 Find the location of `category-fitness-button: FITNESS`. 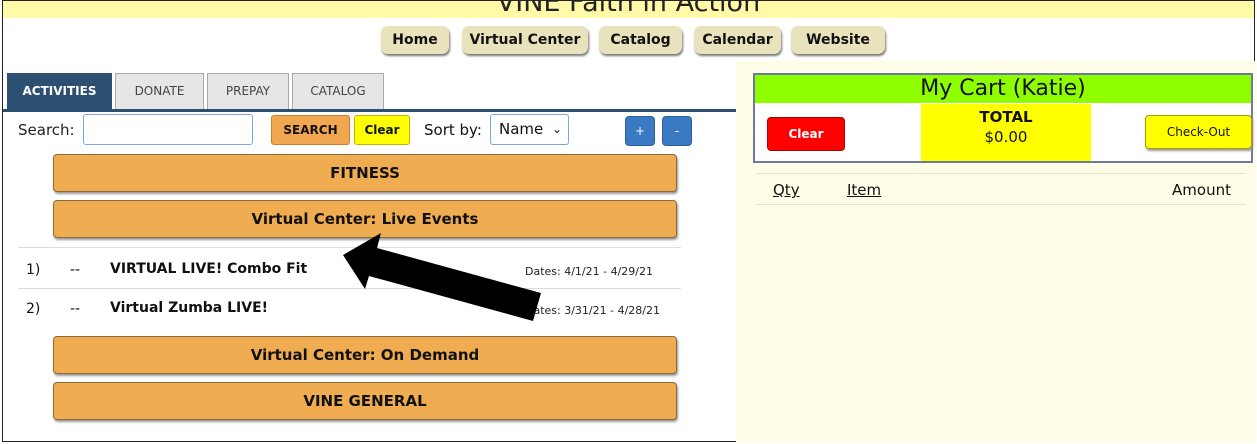

category-fitness-button: FITNESS is located at coordinates (365, 173).